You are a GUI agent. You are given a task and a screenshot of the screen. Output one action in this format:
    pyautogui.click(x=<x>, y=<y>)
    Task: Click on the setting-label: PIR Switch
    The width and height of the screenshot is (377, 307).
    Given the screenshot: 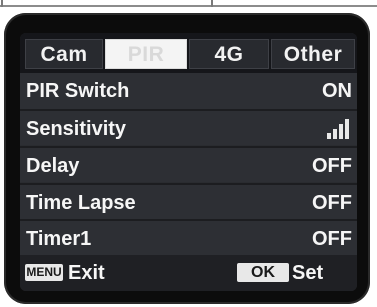 What is the action you would take?
    pyautogui.click(x=78, y=91)
    